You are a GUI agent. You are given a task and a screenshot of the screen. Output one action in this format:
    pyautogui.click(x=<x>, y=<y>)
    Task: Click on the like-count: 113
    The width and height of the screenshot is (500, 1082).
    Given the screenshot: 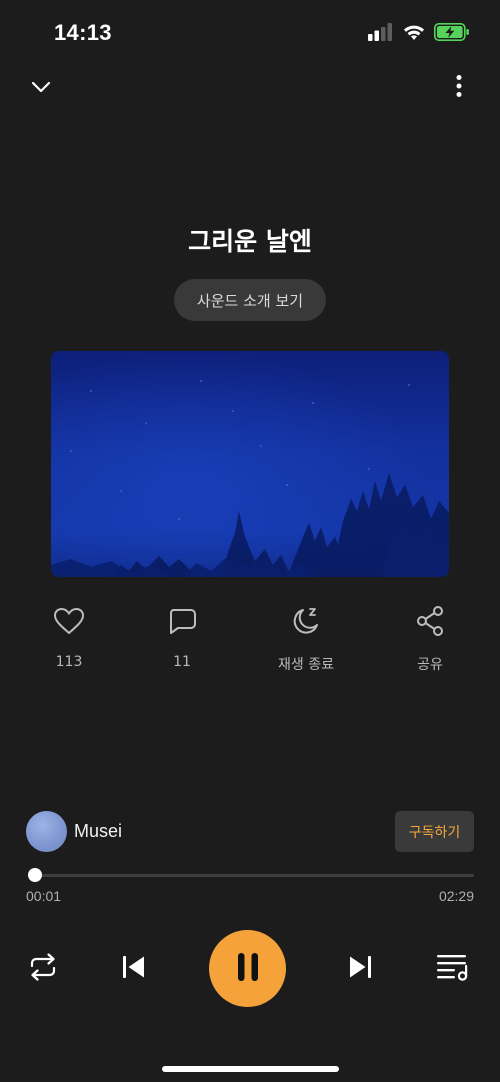 What is the action you would take?
    pyautogui.click(x=69, y=662)
    